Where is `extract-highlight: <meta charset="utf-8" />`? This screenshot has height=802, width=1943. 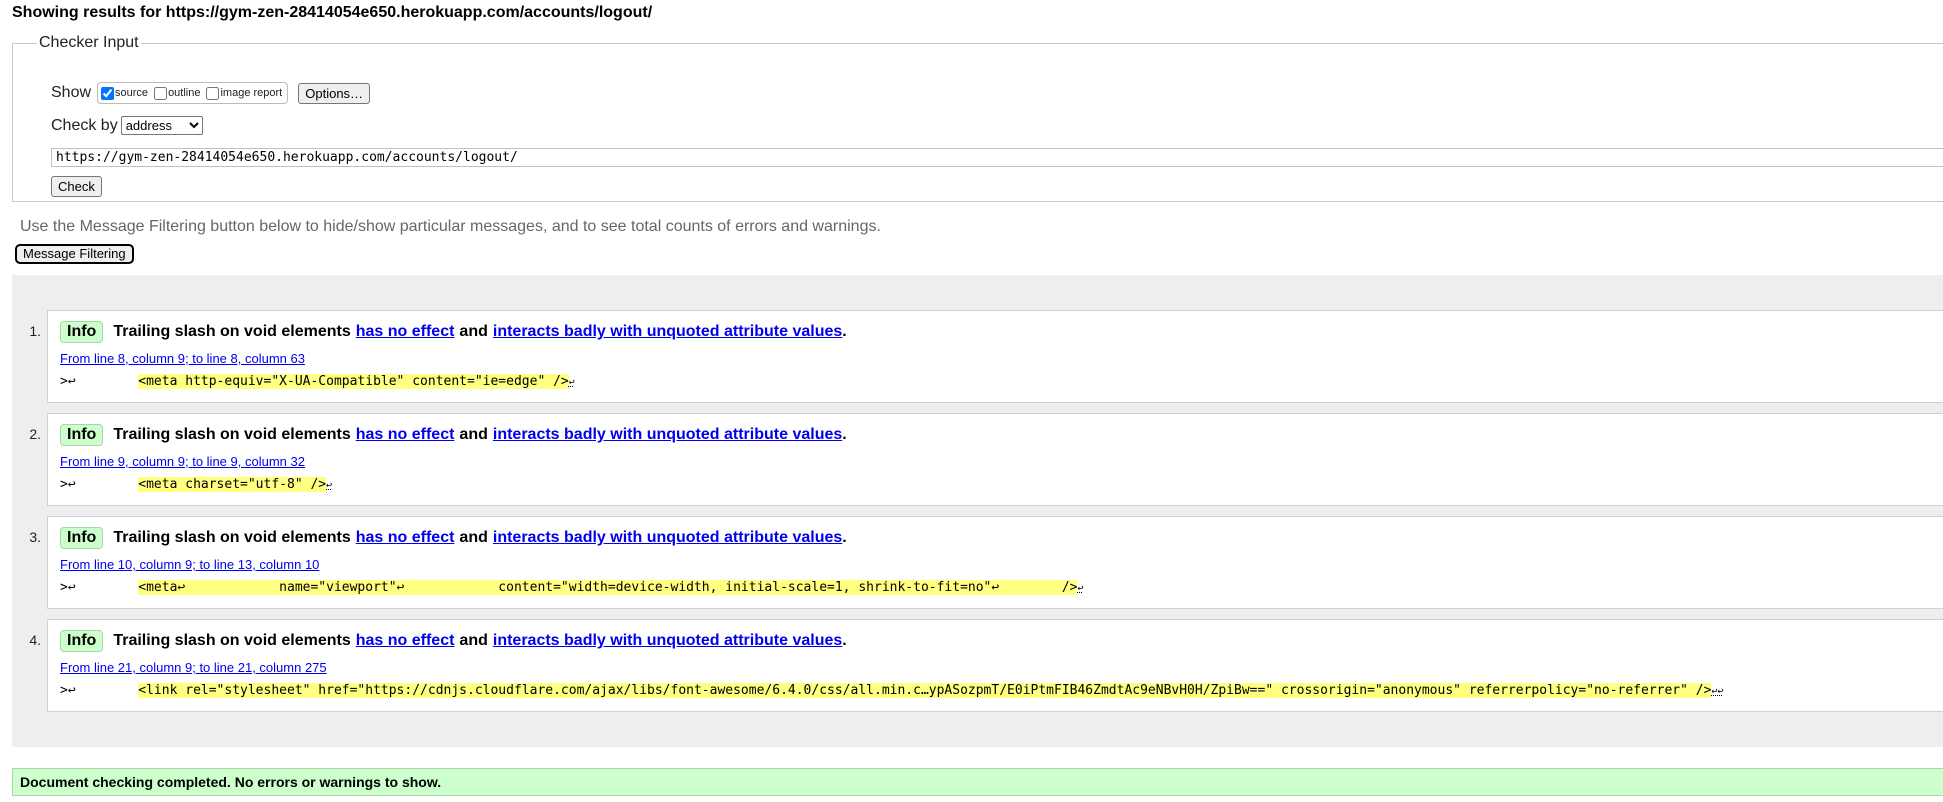
extract-highlight: <meta charset="utf-8" /> is located at coordinates (232, 484).